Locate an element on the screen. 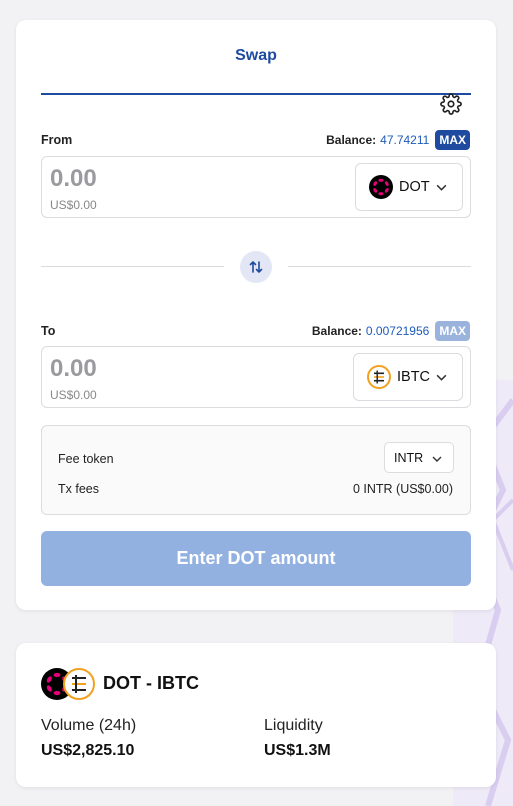 This screenshot has height=806, width=513. tx-fees-label: Tx fees is located at coordinates (78, 489).